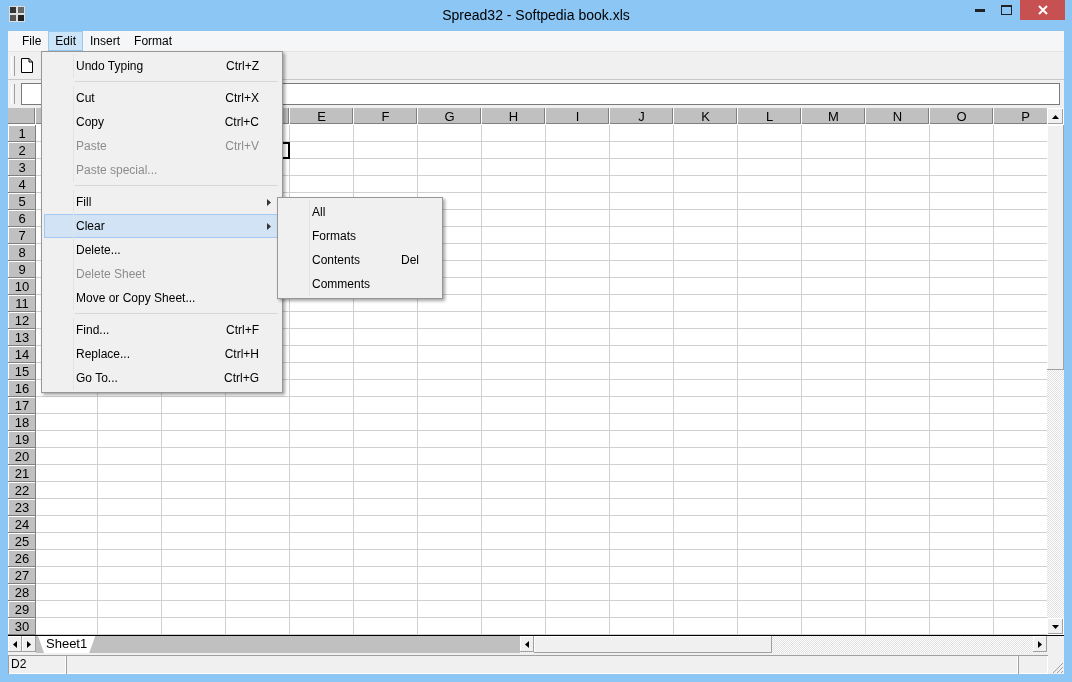 This screenshot has height=682, width=1072. What do you see at coordinates (1055, 371) in the screenshot?
I see `vertical-scrollbar` at bounding box center [1055, 371].